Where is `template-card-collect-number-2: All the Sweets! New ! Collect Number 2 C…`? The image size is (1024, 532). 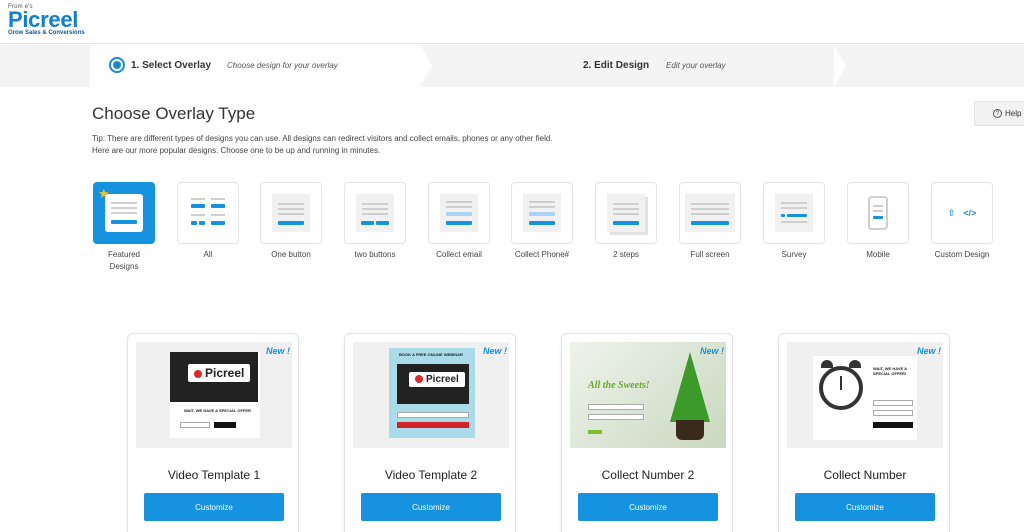 template-card-collect-number-2: All the Sweets! New ! Collect Number 2 C… is located at coordinates (647, 432).